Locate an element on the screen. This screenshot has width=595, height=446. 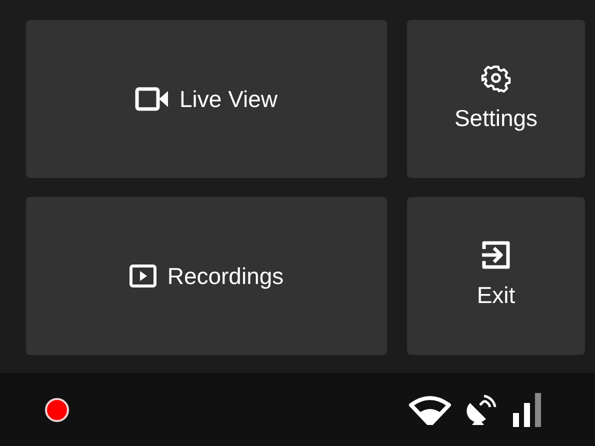
menu-tile: Settings is located at coordinates (496, 99).